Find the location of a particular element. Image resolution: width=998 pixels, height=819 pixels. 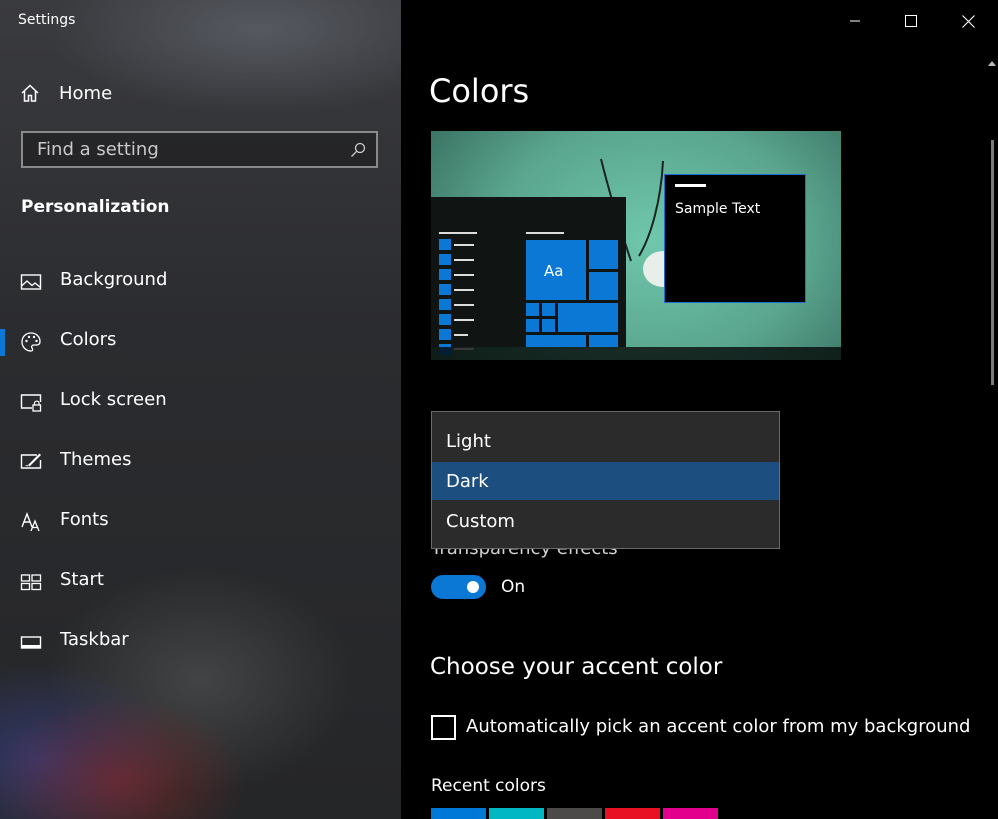

sidebar-item-fonts: Fonts is located at coordinates (200, 522).